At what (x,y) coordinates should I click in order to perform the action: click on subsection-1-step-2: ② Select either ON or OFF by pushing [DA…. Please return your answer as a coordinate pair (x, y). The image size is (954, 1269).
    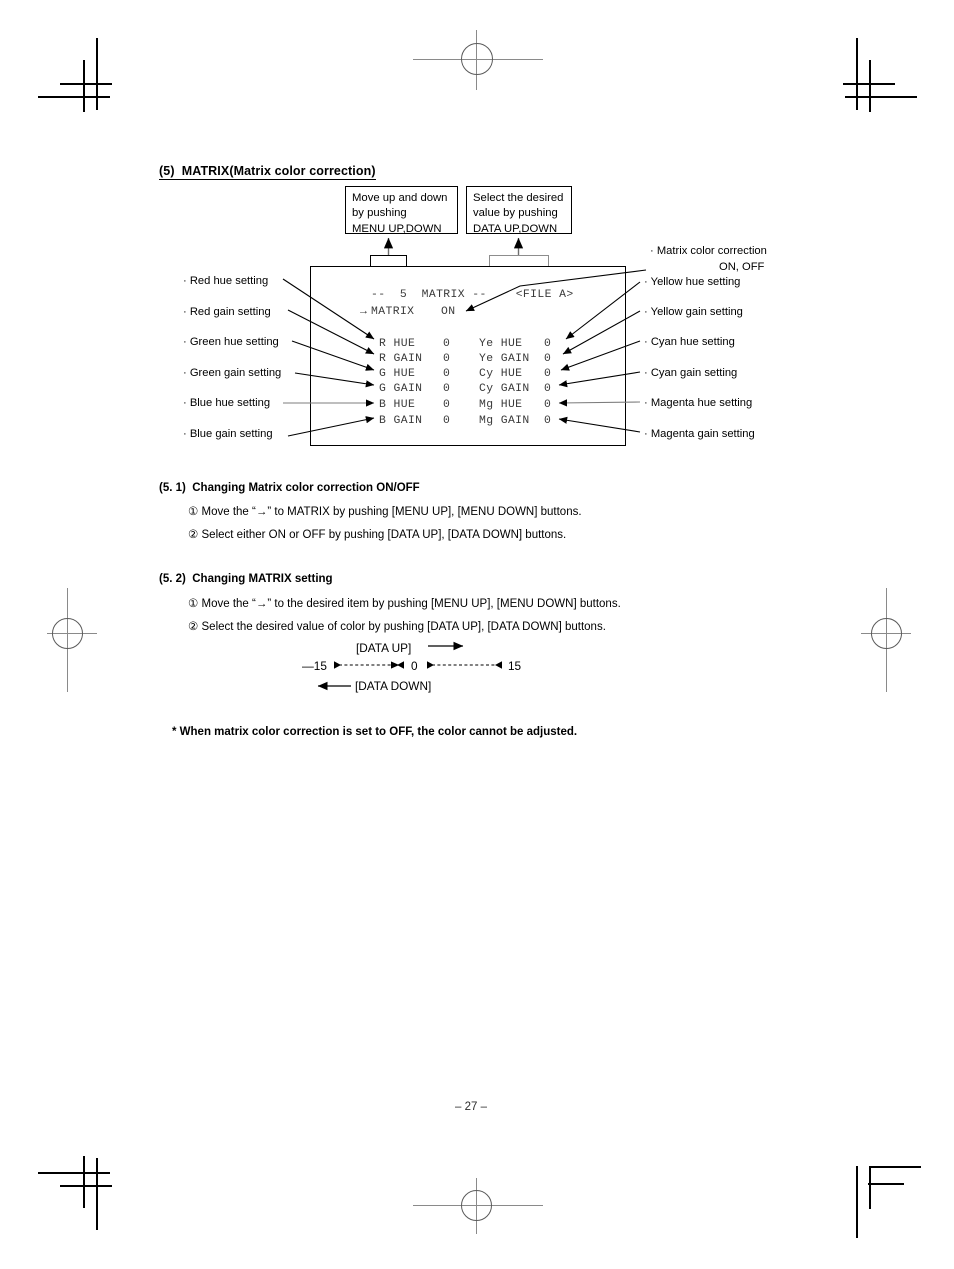
    Looking at the image, I should click on (377, 534).